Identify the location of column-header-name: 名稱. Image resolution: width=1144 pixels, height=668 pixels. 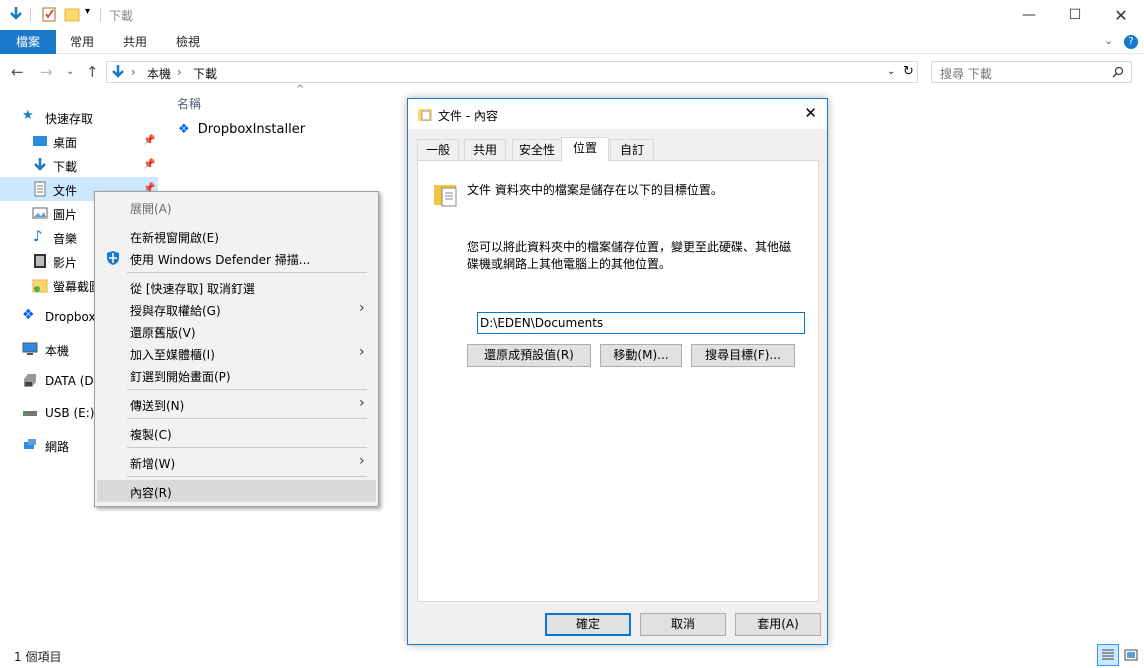
(189, 103).